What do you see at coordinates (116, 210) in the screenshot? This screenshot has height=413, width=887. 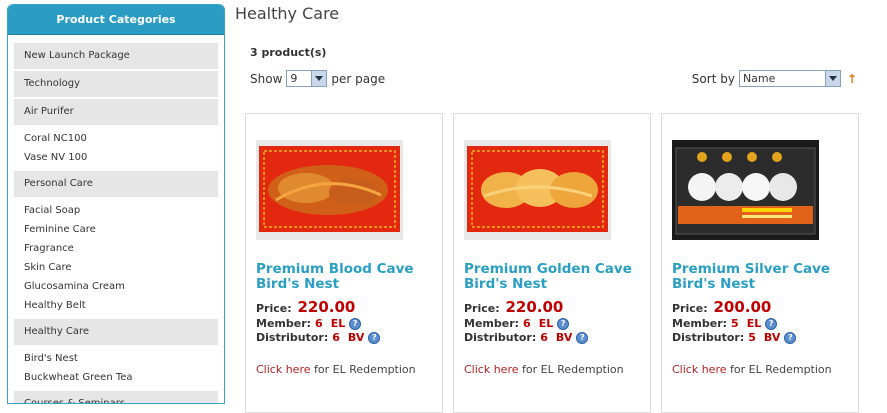 I see `subcategory-item: Facial Soap` at bounding box center [116, 210].